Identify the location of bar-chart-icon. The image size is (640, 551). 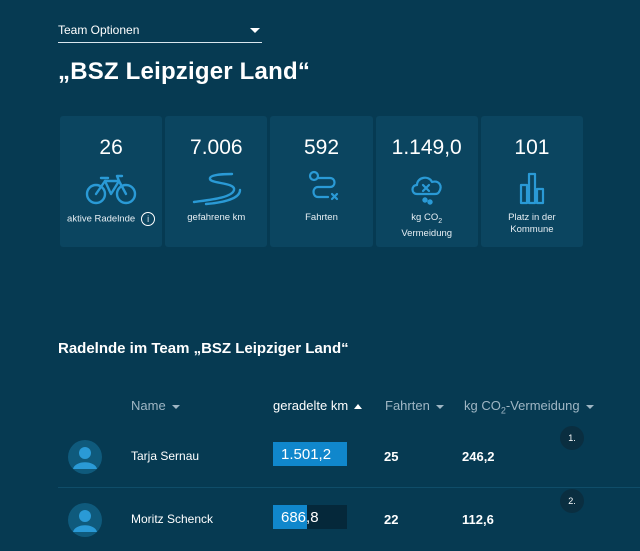
(532, 188).